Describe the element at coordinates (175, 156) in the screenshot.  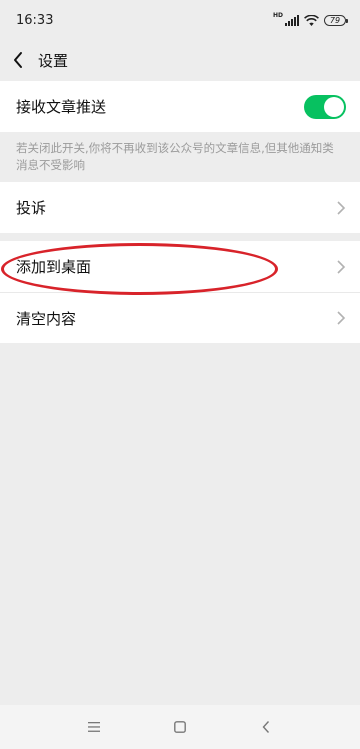
I see `push-hint-text: 若关闭此开关,你将不再收到该公众号的文章信息,但其他通知类消息不受影响` at that location.